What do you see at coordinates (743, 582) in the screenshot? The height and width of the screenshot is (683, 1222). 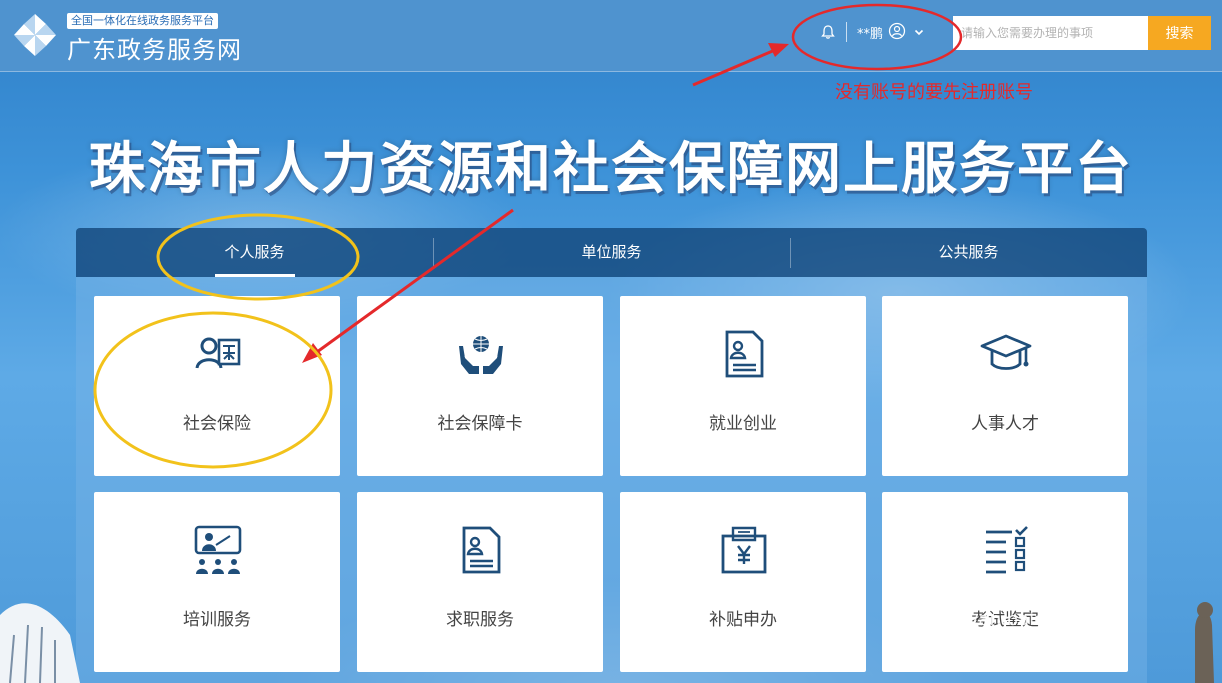 I see `card-subsidy: 补贴申办` at bounding box center [743, 582].